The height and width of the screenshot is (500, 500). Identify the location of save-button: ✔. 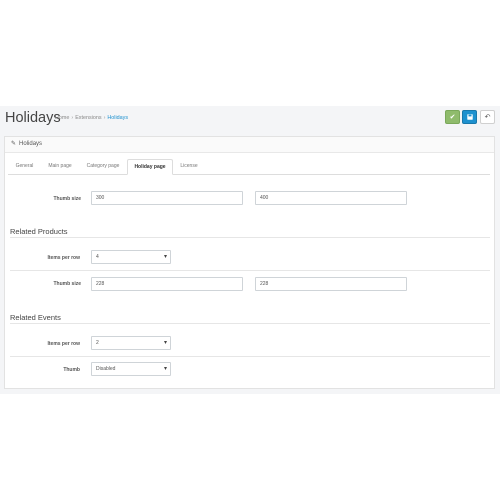
(452, 117).